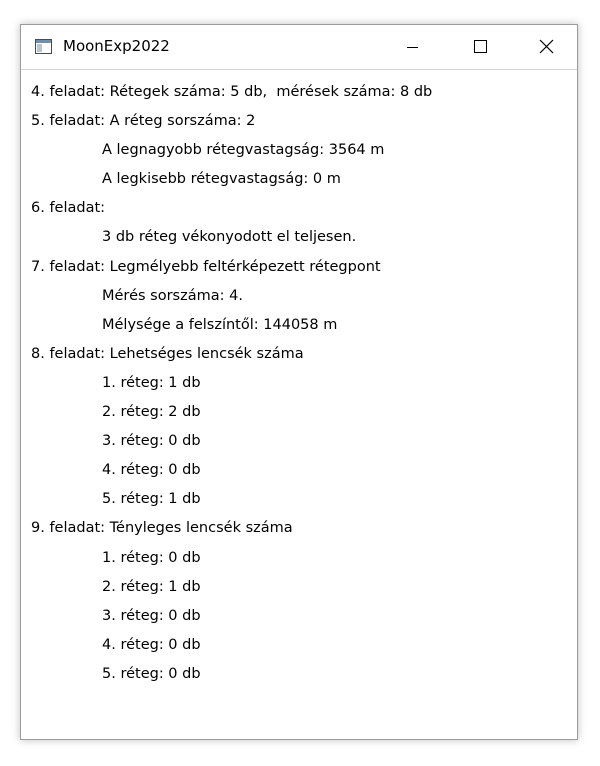 The height and width of the screenshot is (766, 600). What do you see at coordinates (43, 46) in the screenshot?
I see `window-app-icon` at bounding box center [43, 46].